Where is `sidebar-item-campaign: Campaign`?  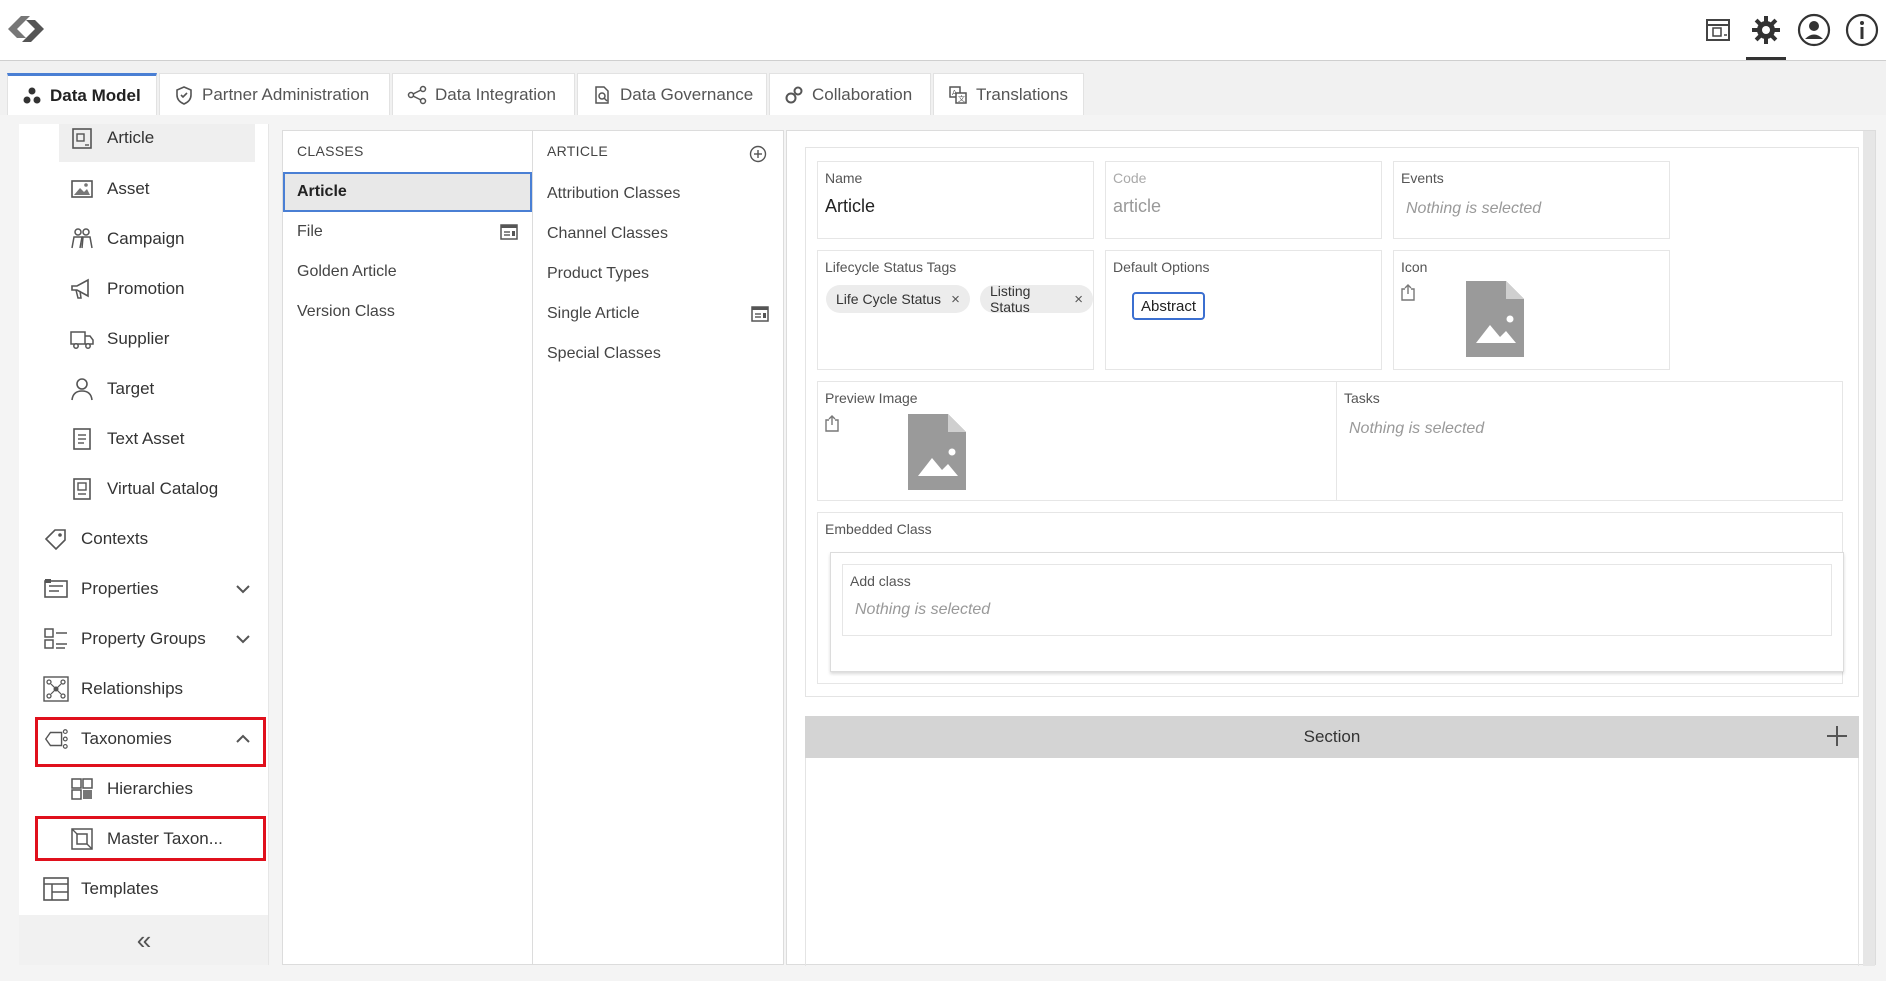
sidebar-item-campaign: Campaign is located at coordinates (143, 239).